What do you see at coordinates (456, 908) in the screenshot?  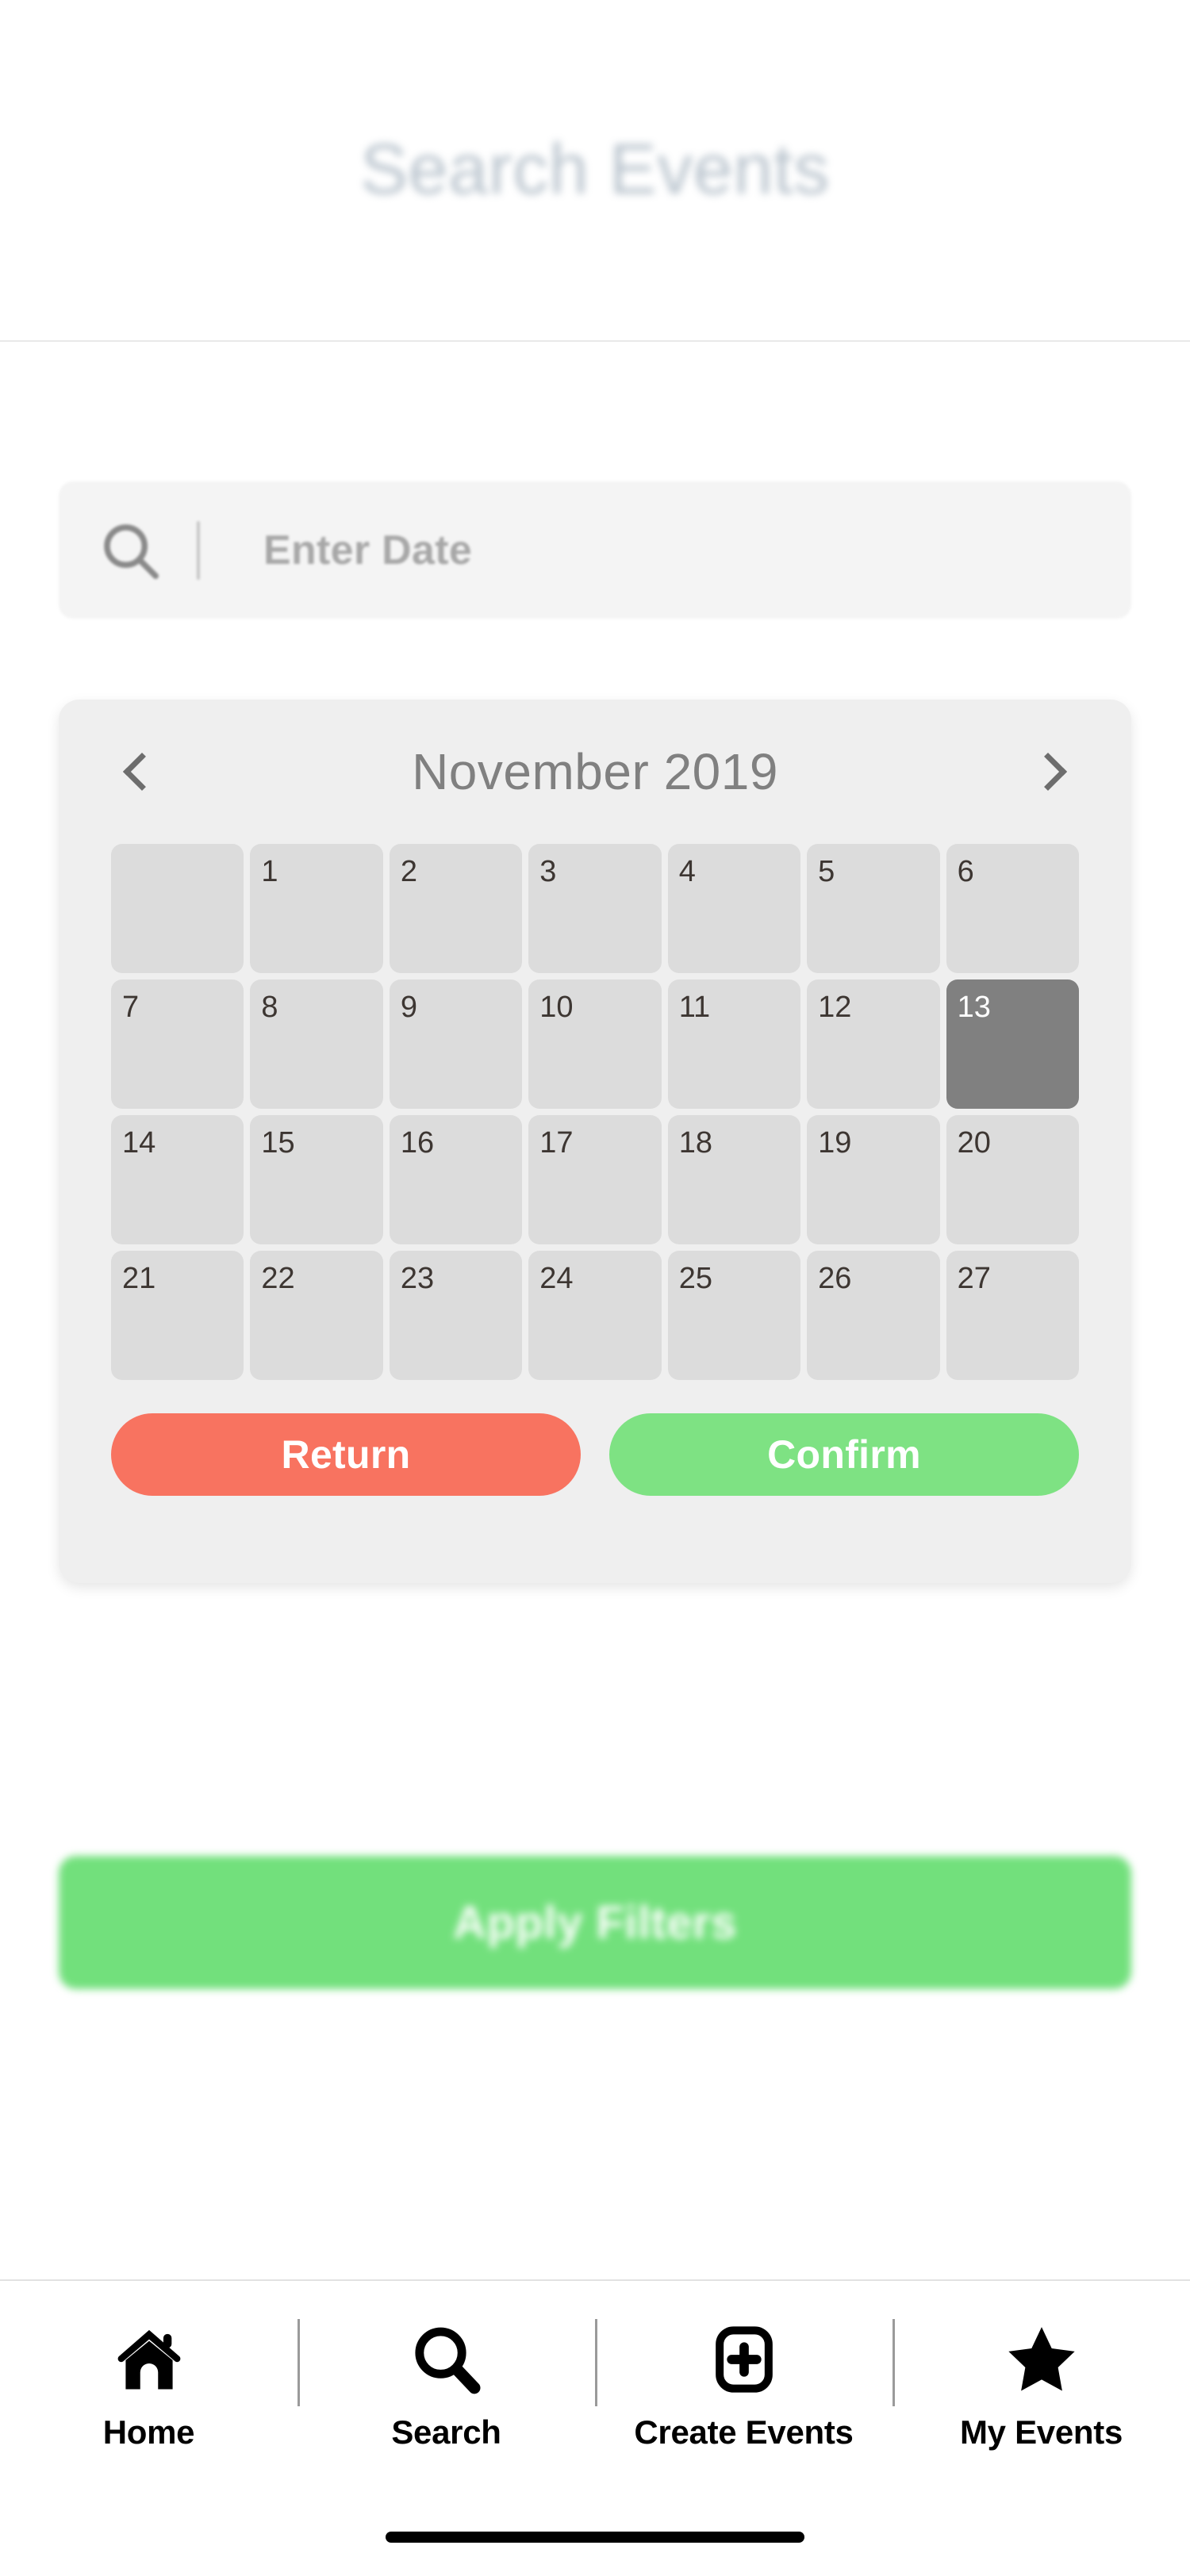 I see `calendar-cell: 2` at bounding box center [456, 908].